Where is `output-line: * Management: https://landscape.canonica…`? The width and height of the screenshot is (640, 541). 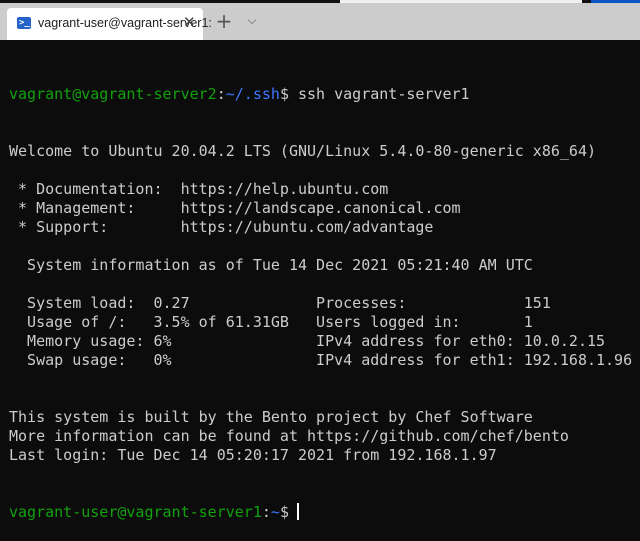 output-line: * Management: https://landscape.canonica… is located at coordinates (235, 208).